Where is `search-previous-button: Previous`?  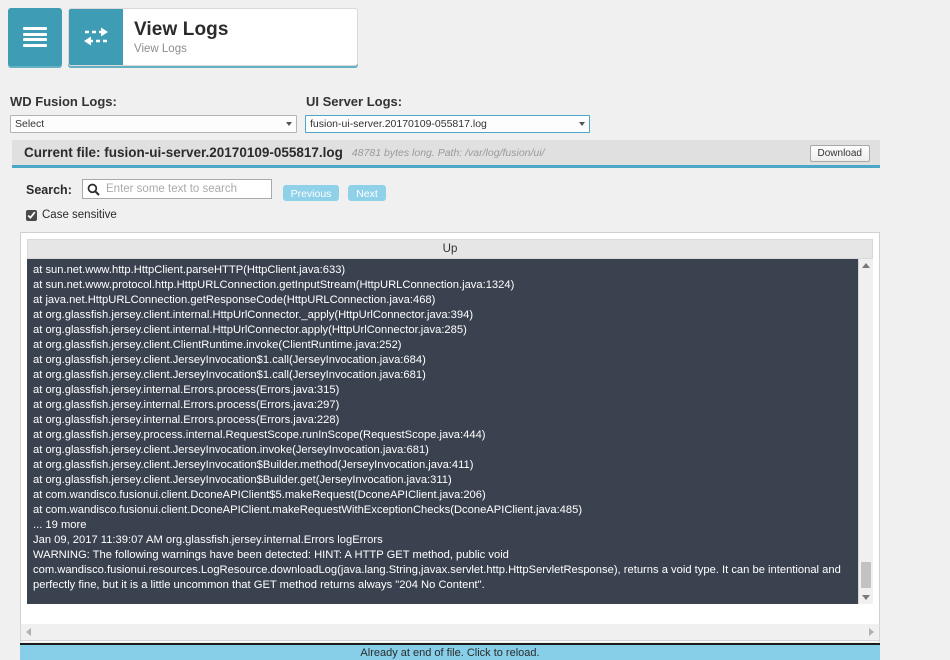 search-previous-button: Previous is located at coordinates (311, 193).